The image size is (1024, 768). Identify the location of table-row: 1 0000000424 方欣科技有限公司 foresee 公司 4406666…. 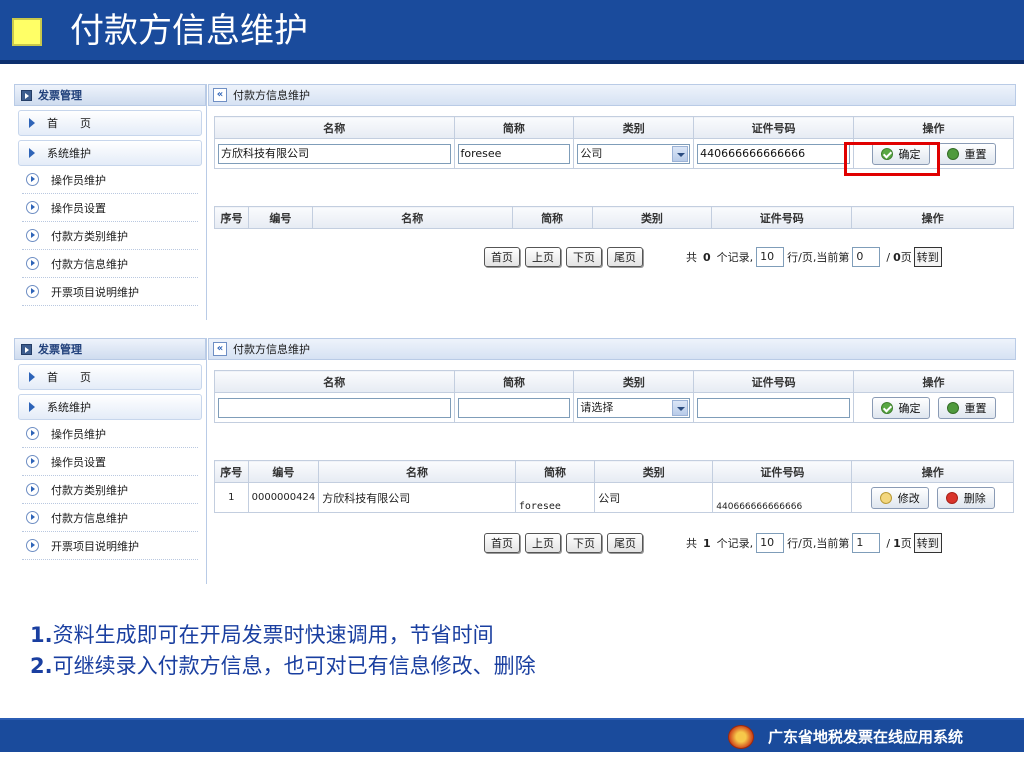
(614, 497).